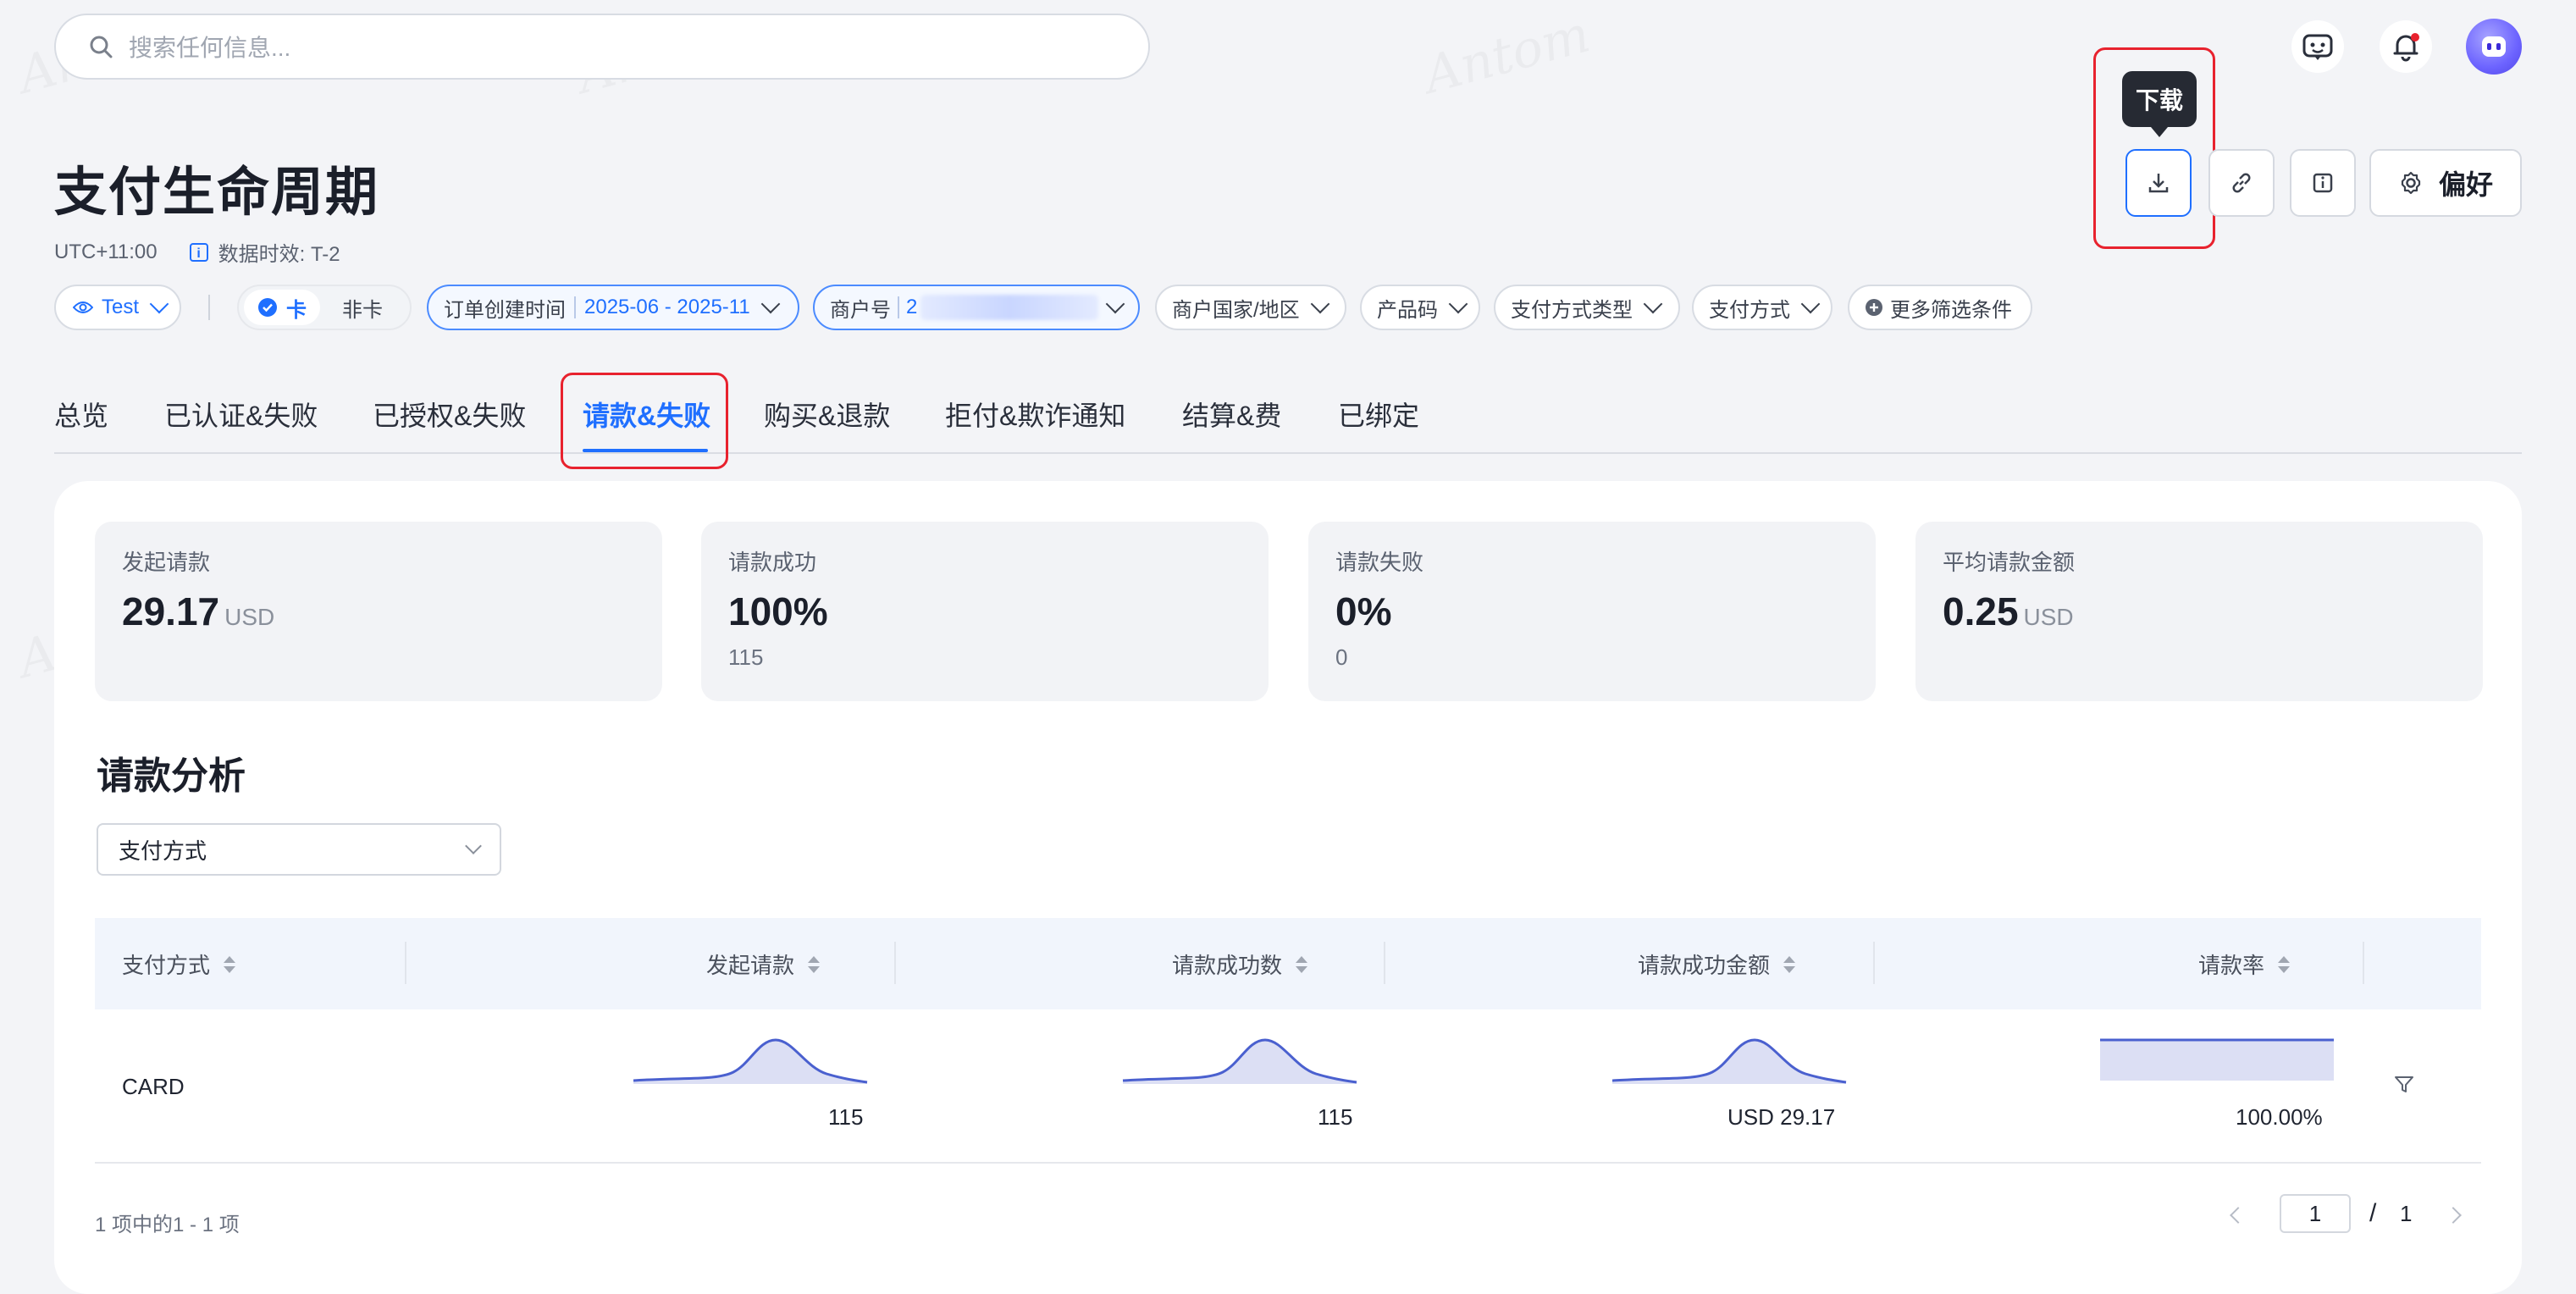 The height and width of the screenshot is (1294, 2576). I want to click on download-button, so click(2158, 183).